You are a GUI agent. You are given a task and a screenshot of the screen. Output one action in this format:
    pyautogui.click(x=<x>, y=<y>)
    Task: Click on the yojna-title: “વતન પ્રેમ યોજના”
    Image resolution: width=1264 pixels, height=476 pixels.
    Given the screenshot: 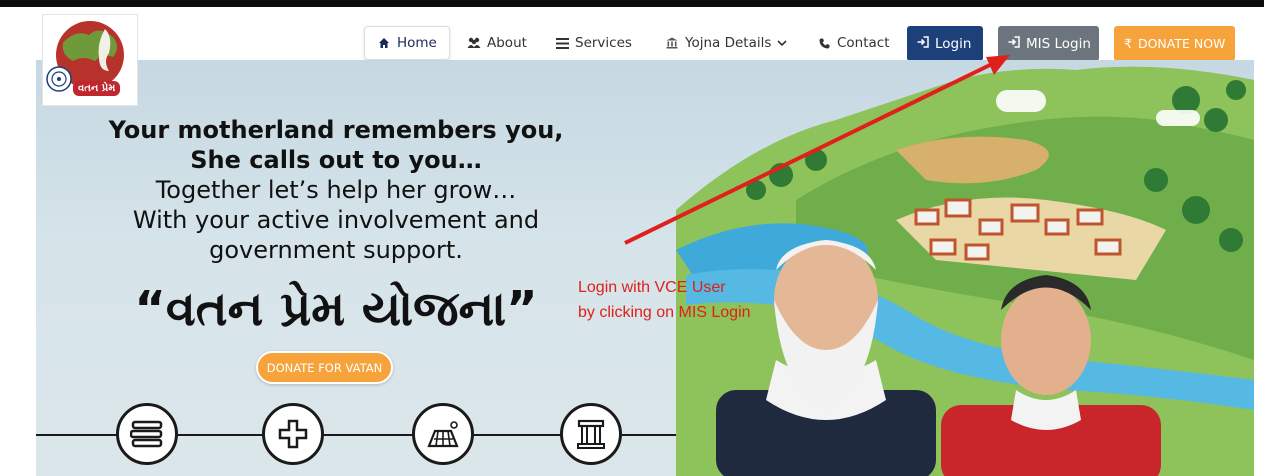 What is the action you would take?
    pyautogui.click(x=336, y=309)
    